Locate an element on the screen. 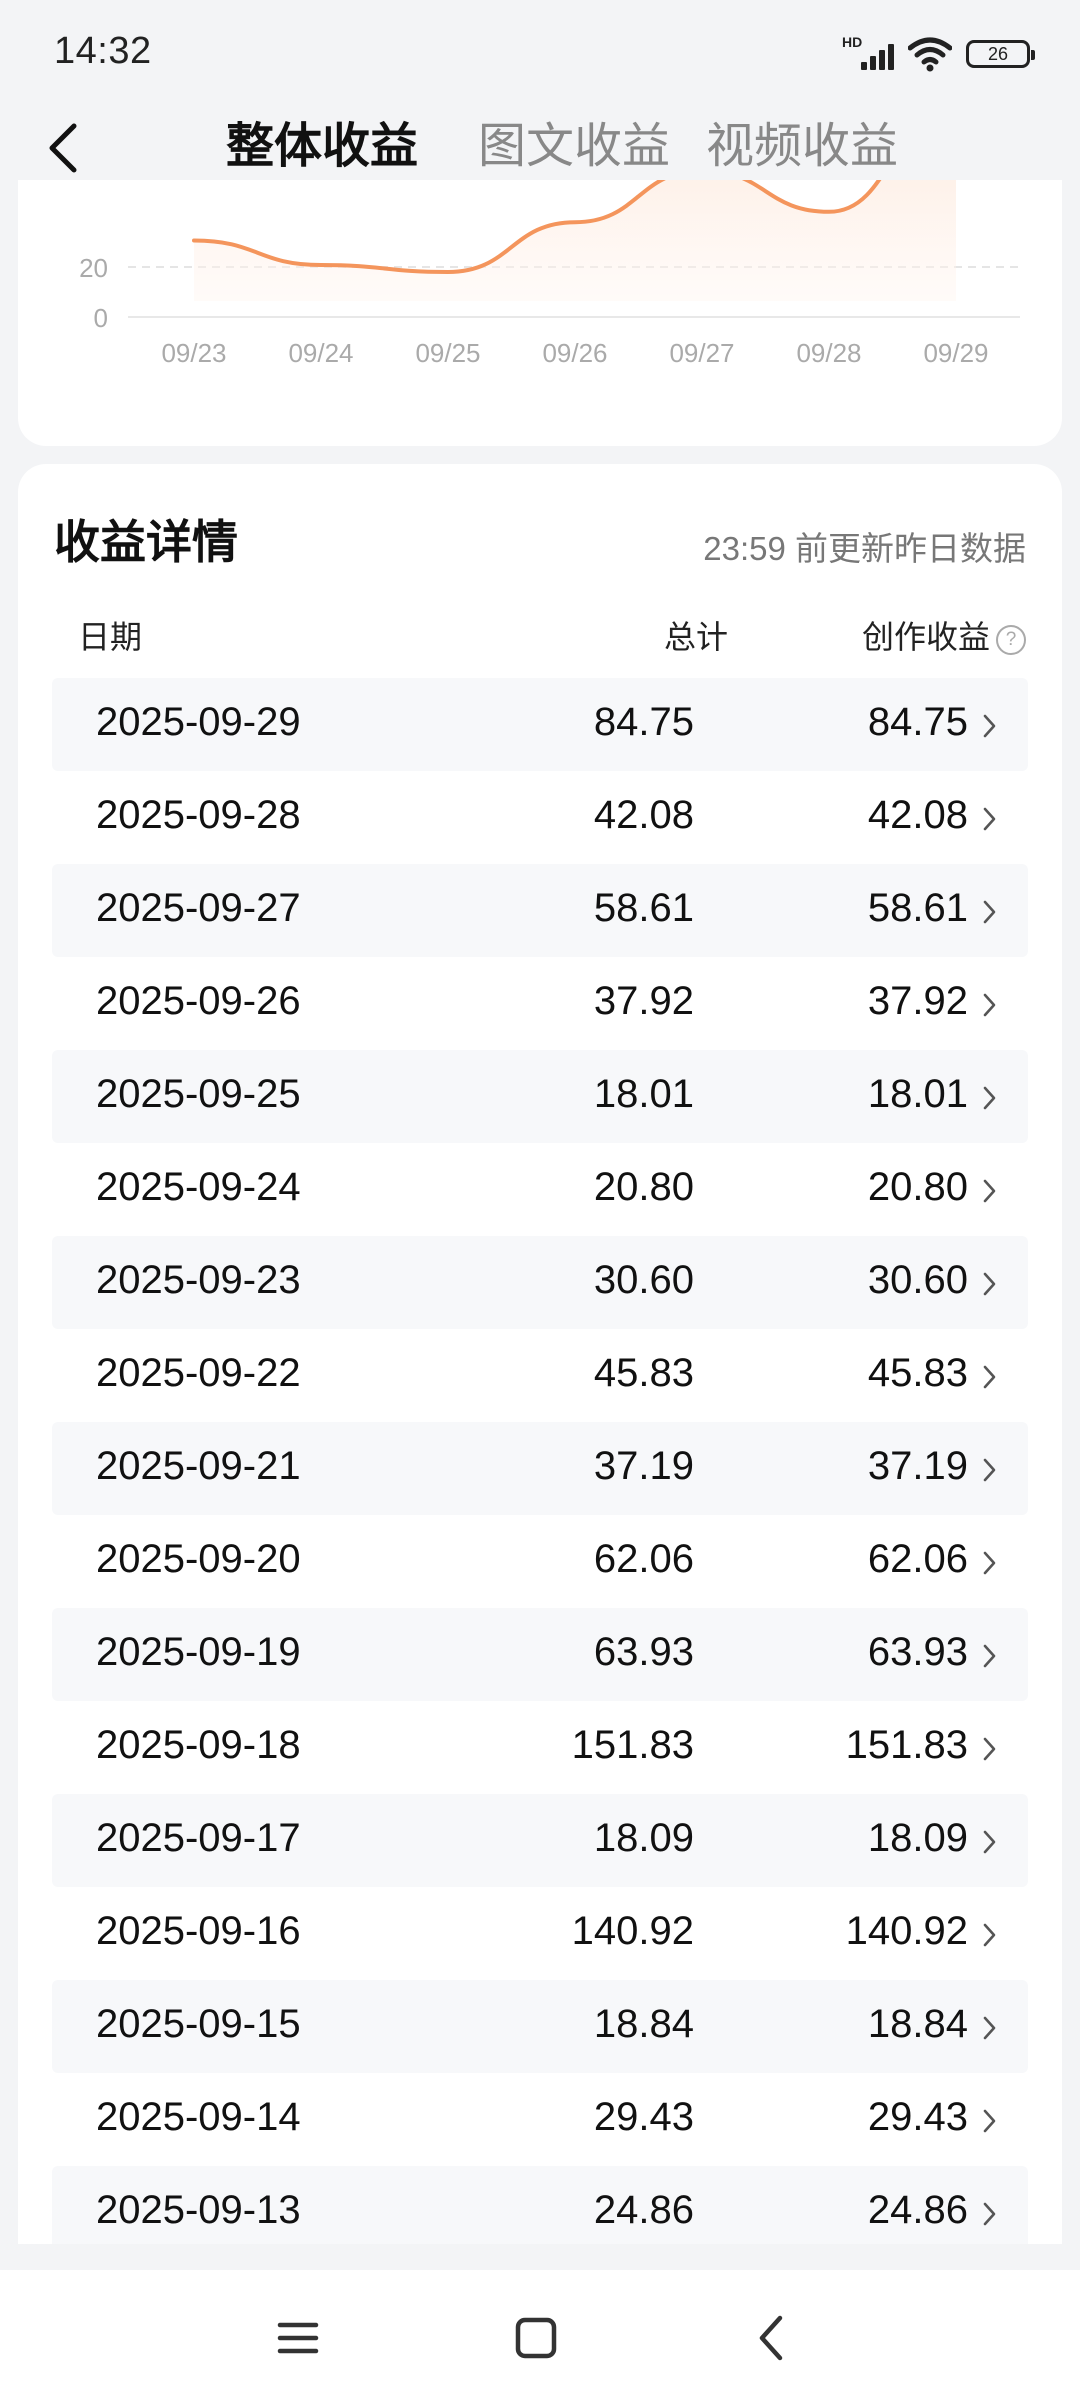  status-icons: HD 26 is located at coordinates (938, 54).